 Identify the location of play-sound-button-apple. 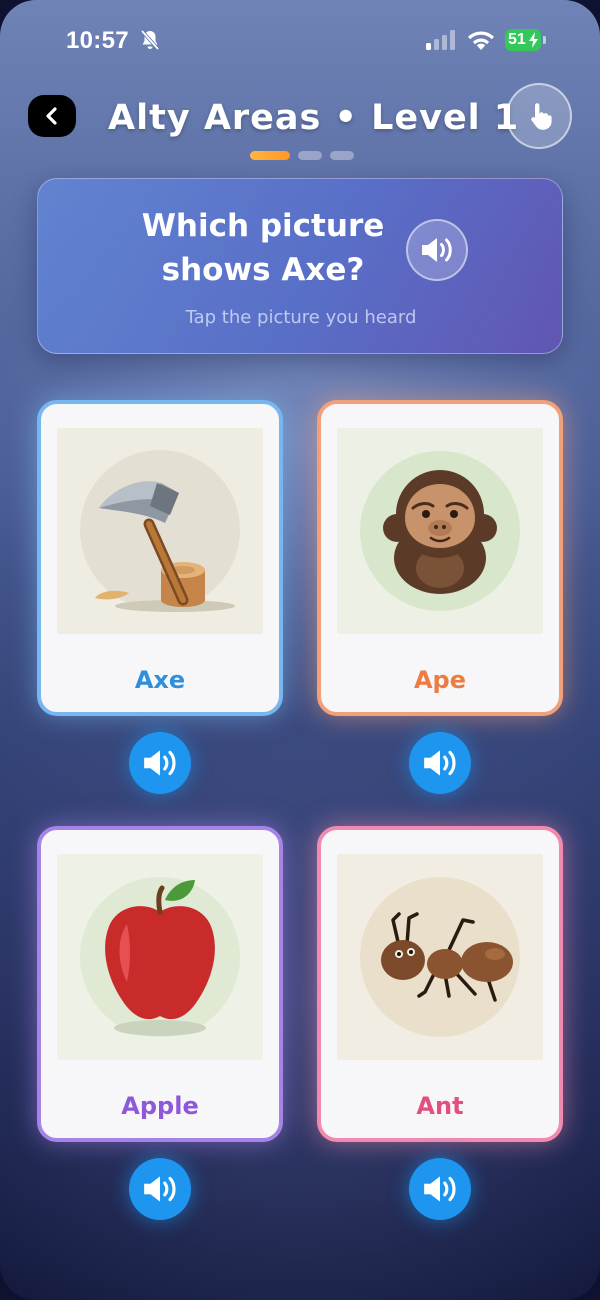
(160, 1189).